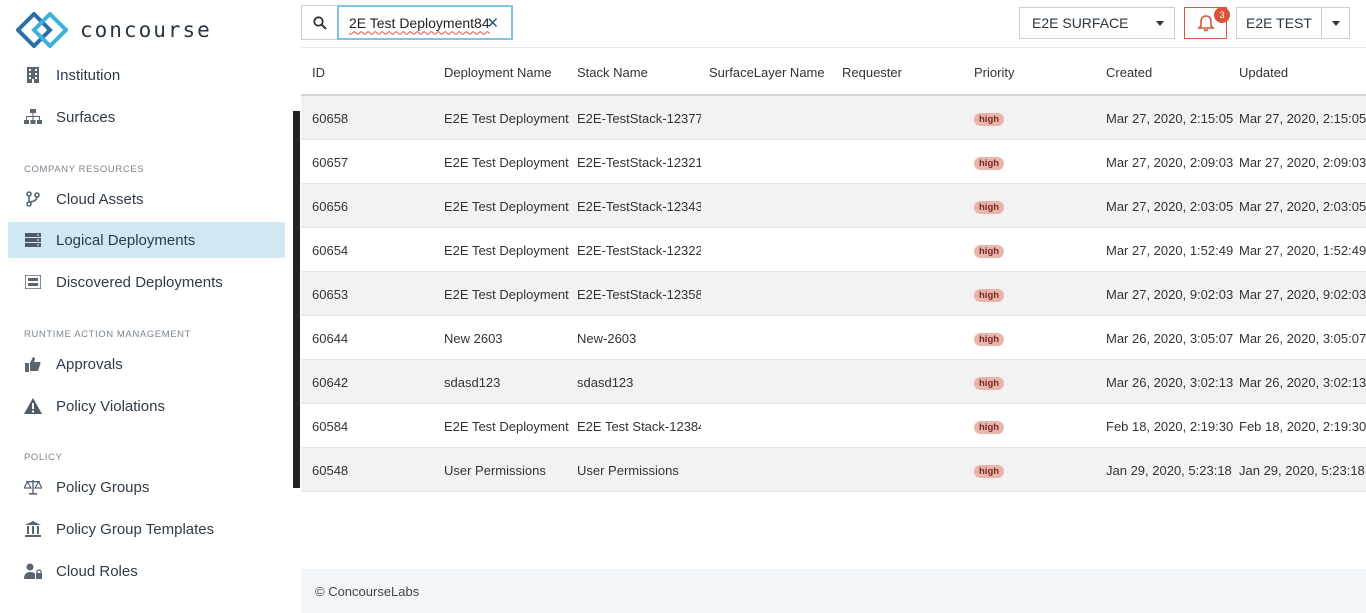 The width and height of the screenshot is (1366, 613). Describe the element at coordinates (1080, 23) in the screenshot. I see `surface-select-value: E2E SURFACE` at that location.